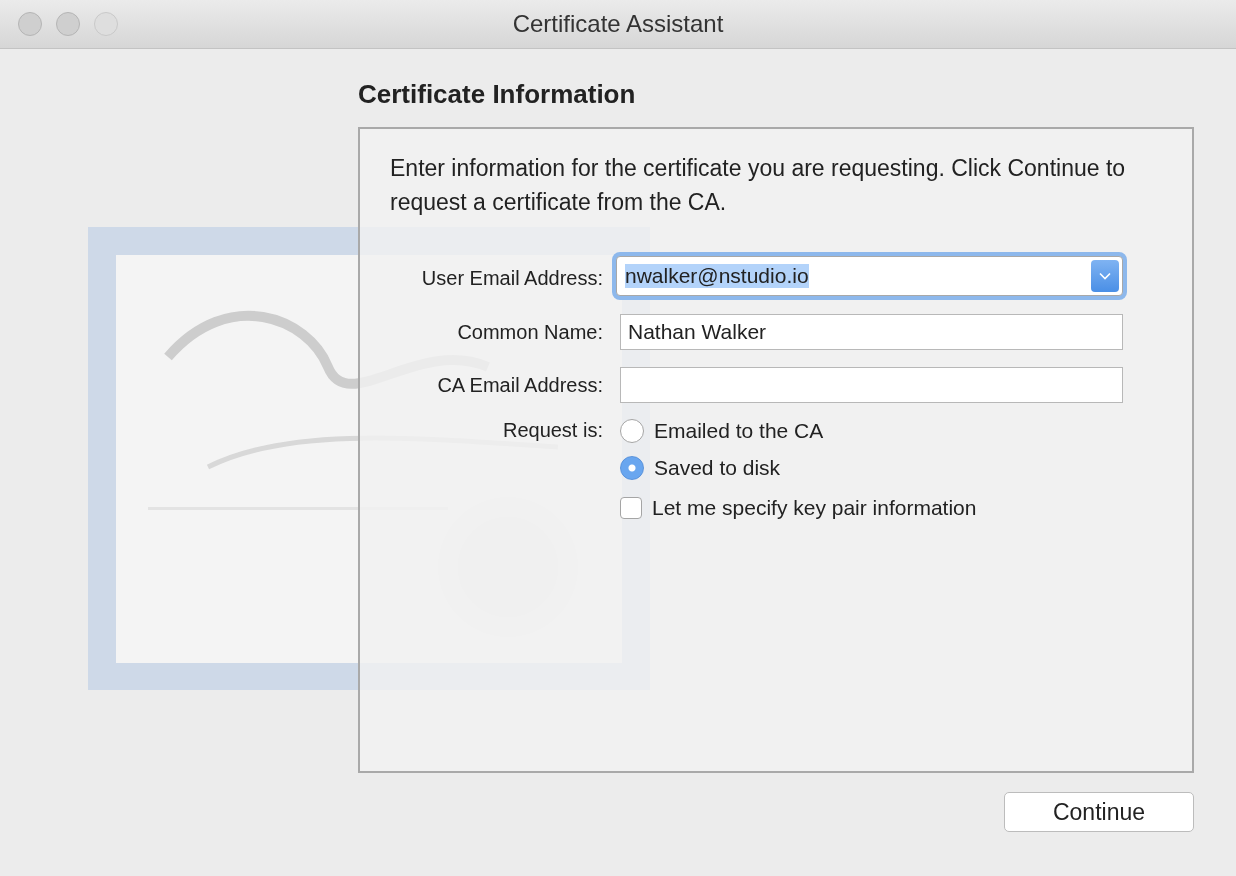  Describe the element at coordinates (552, 430) in the screenshot. I see `field-label: Request is:` at that location.